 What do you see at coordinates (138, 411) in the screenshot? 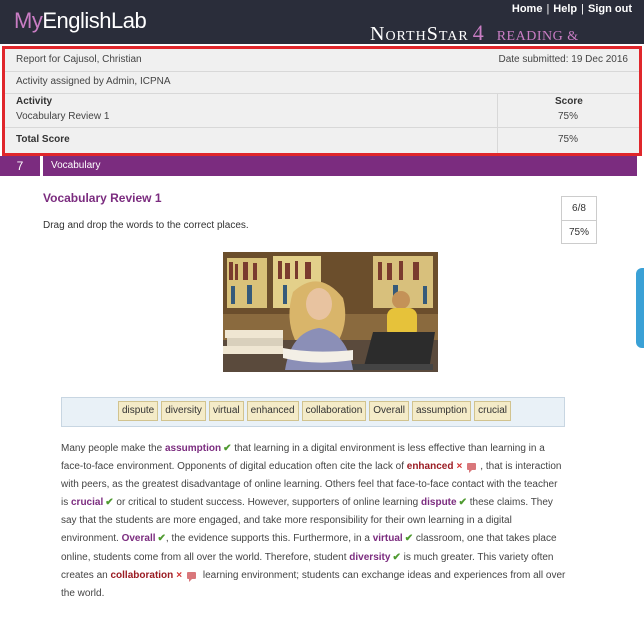
I see `word-chip-dispute: dispute` at bounding box center [138, 411].